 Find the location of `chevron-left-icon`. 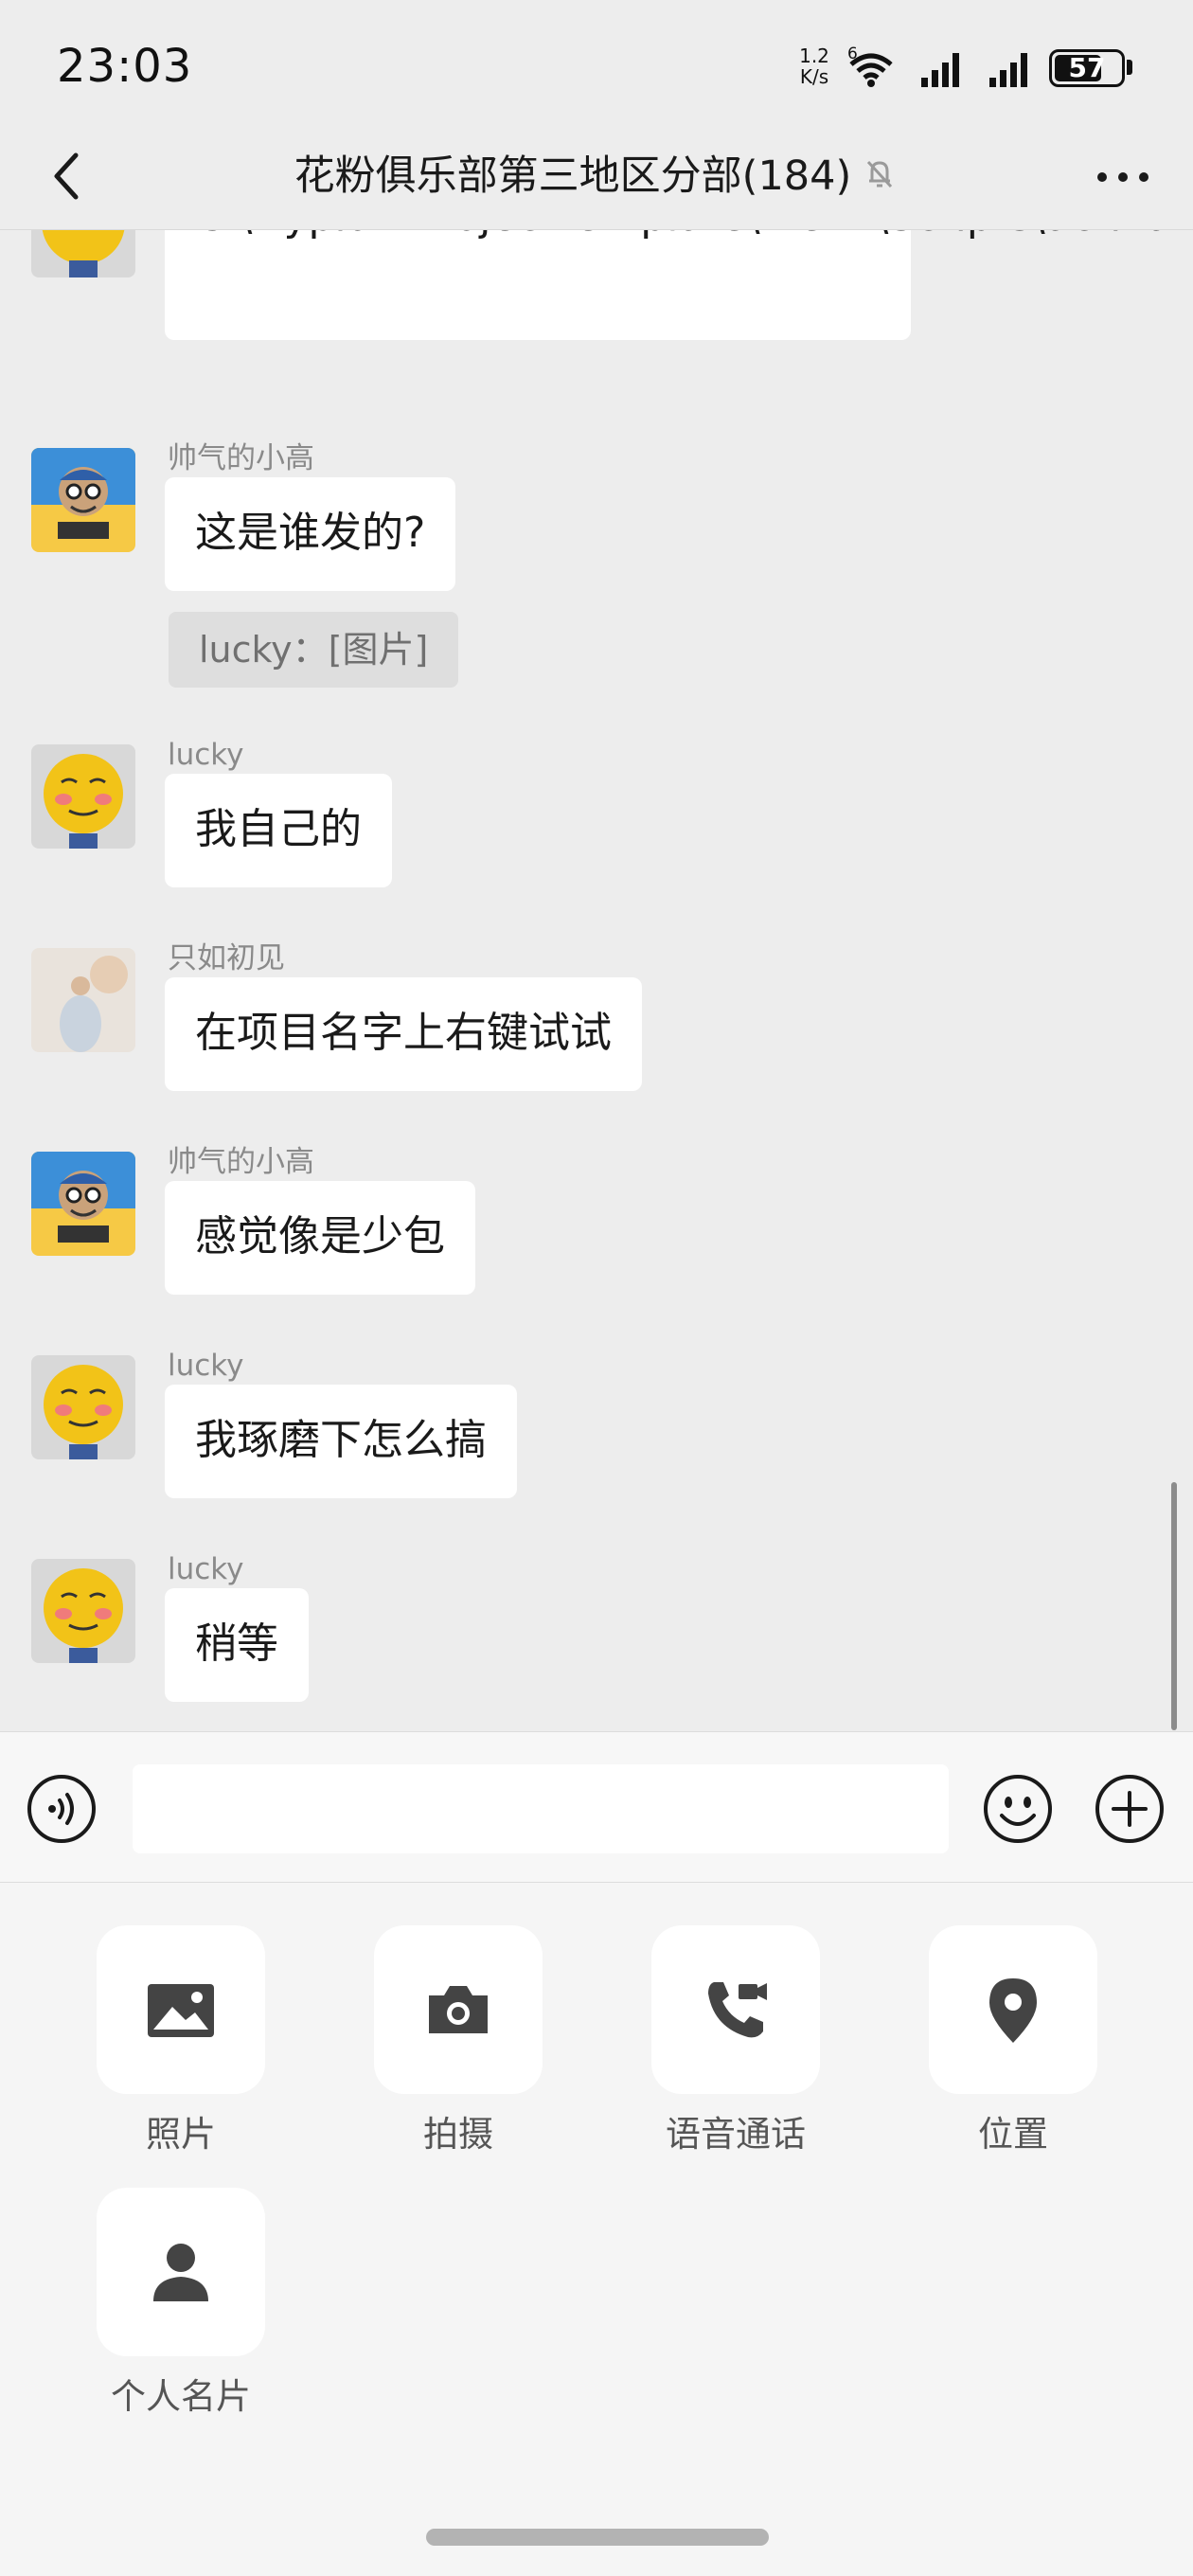

chevron-left-icon is located at coordinates (66, 176).